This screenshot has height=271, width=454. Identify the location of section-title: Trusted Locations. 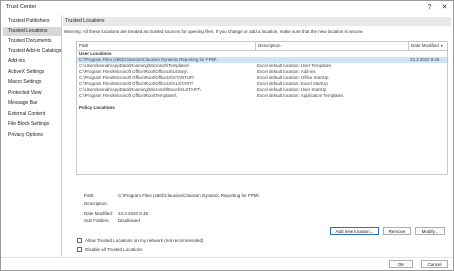
(257, 21).